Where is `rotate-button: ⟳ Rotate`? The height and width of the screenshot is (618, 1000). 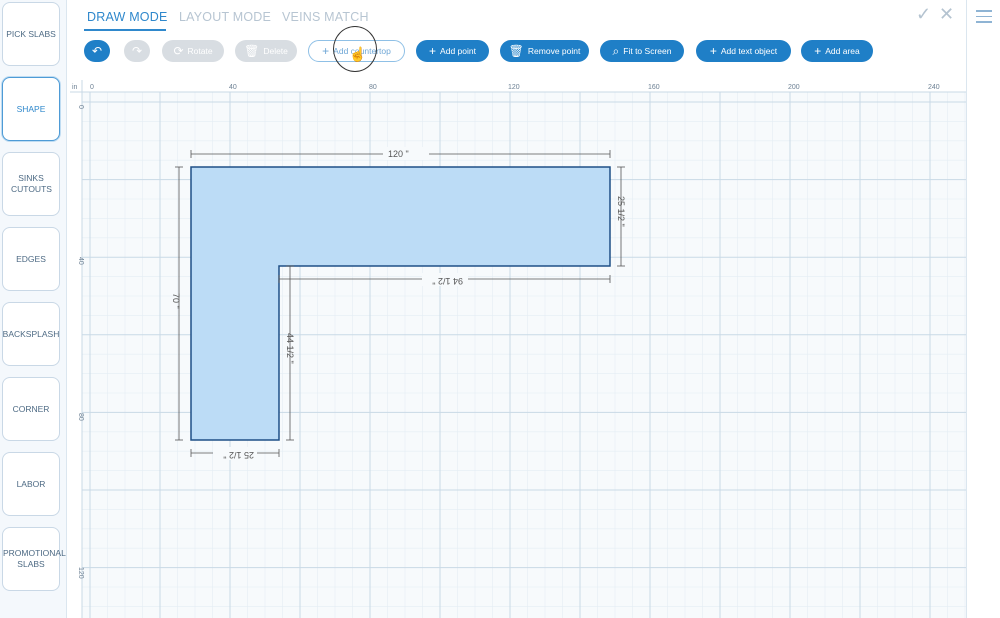
rotate-button: ⟳ Rotate is located at coordinates (193, 51).